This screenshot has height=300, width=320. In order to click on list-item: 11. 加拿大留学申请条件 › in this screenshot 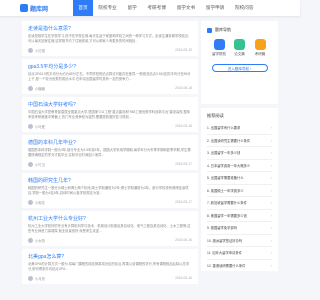, I will do `click(239, 253)`.